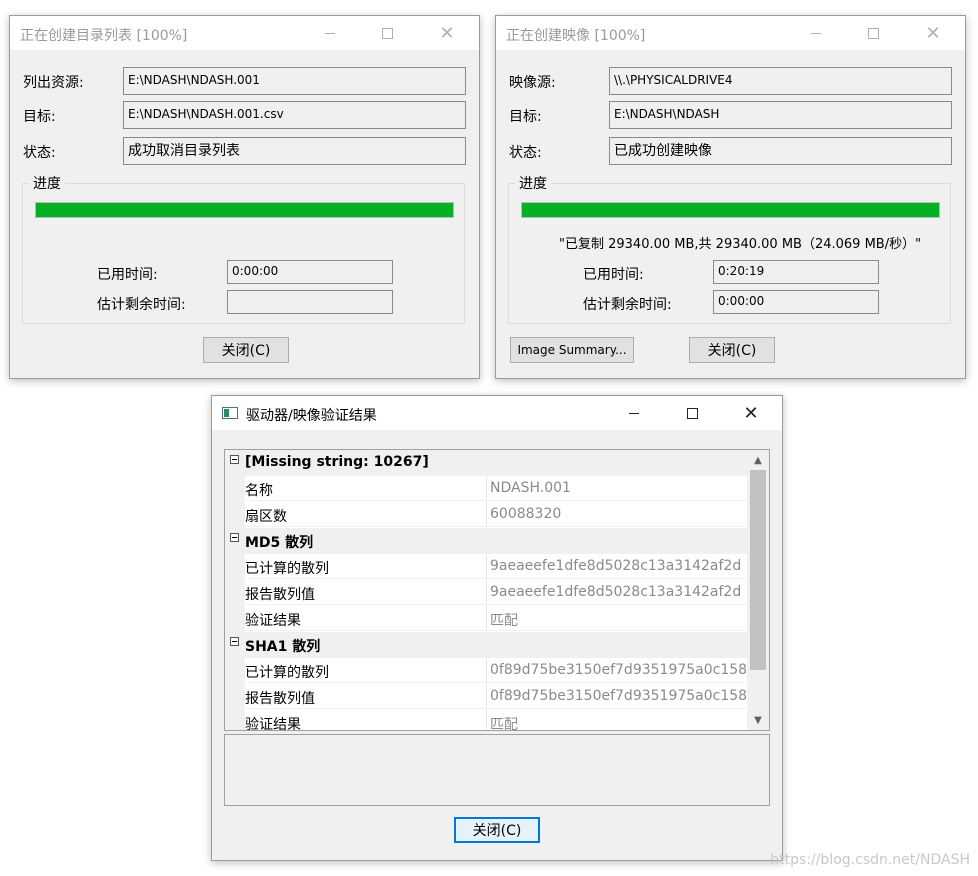 The width and height of the screenshot is (978, 876). Describe the element at coordinates (758, 570) in the screenshot. I see `scrollbar-thumb` at that location.